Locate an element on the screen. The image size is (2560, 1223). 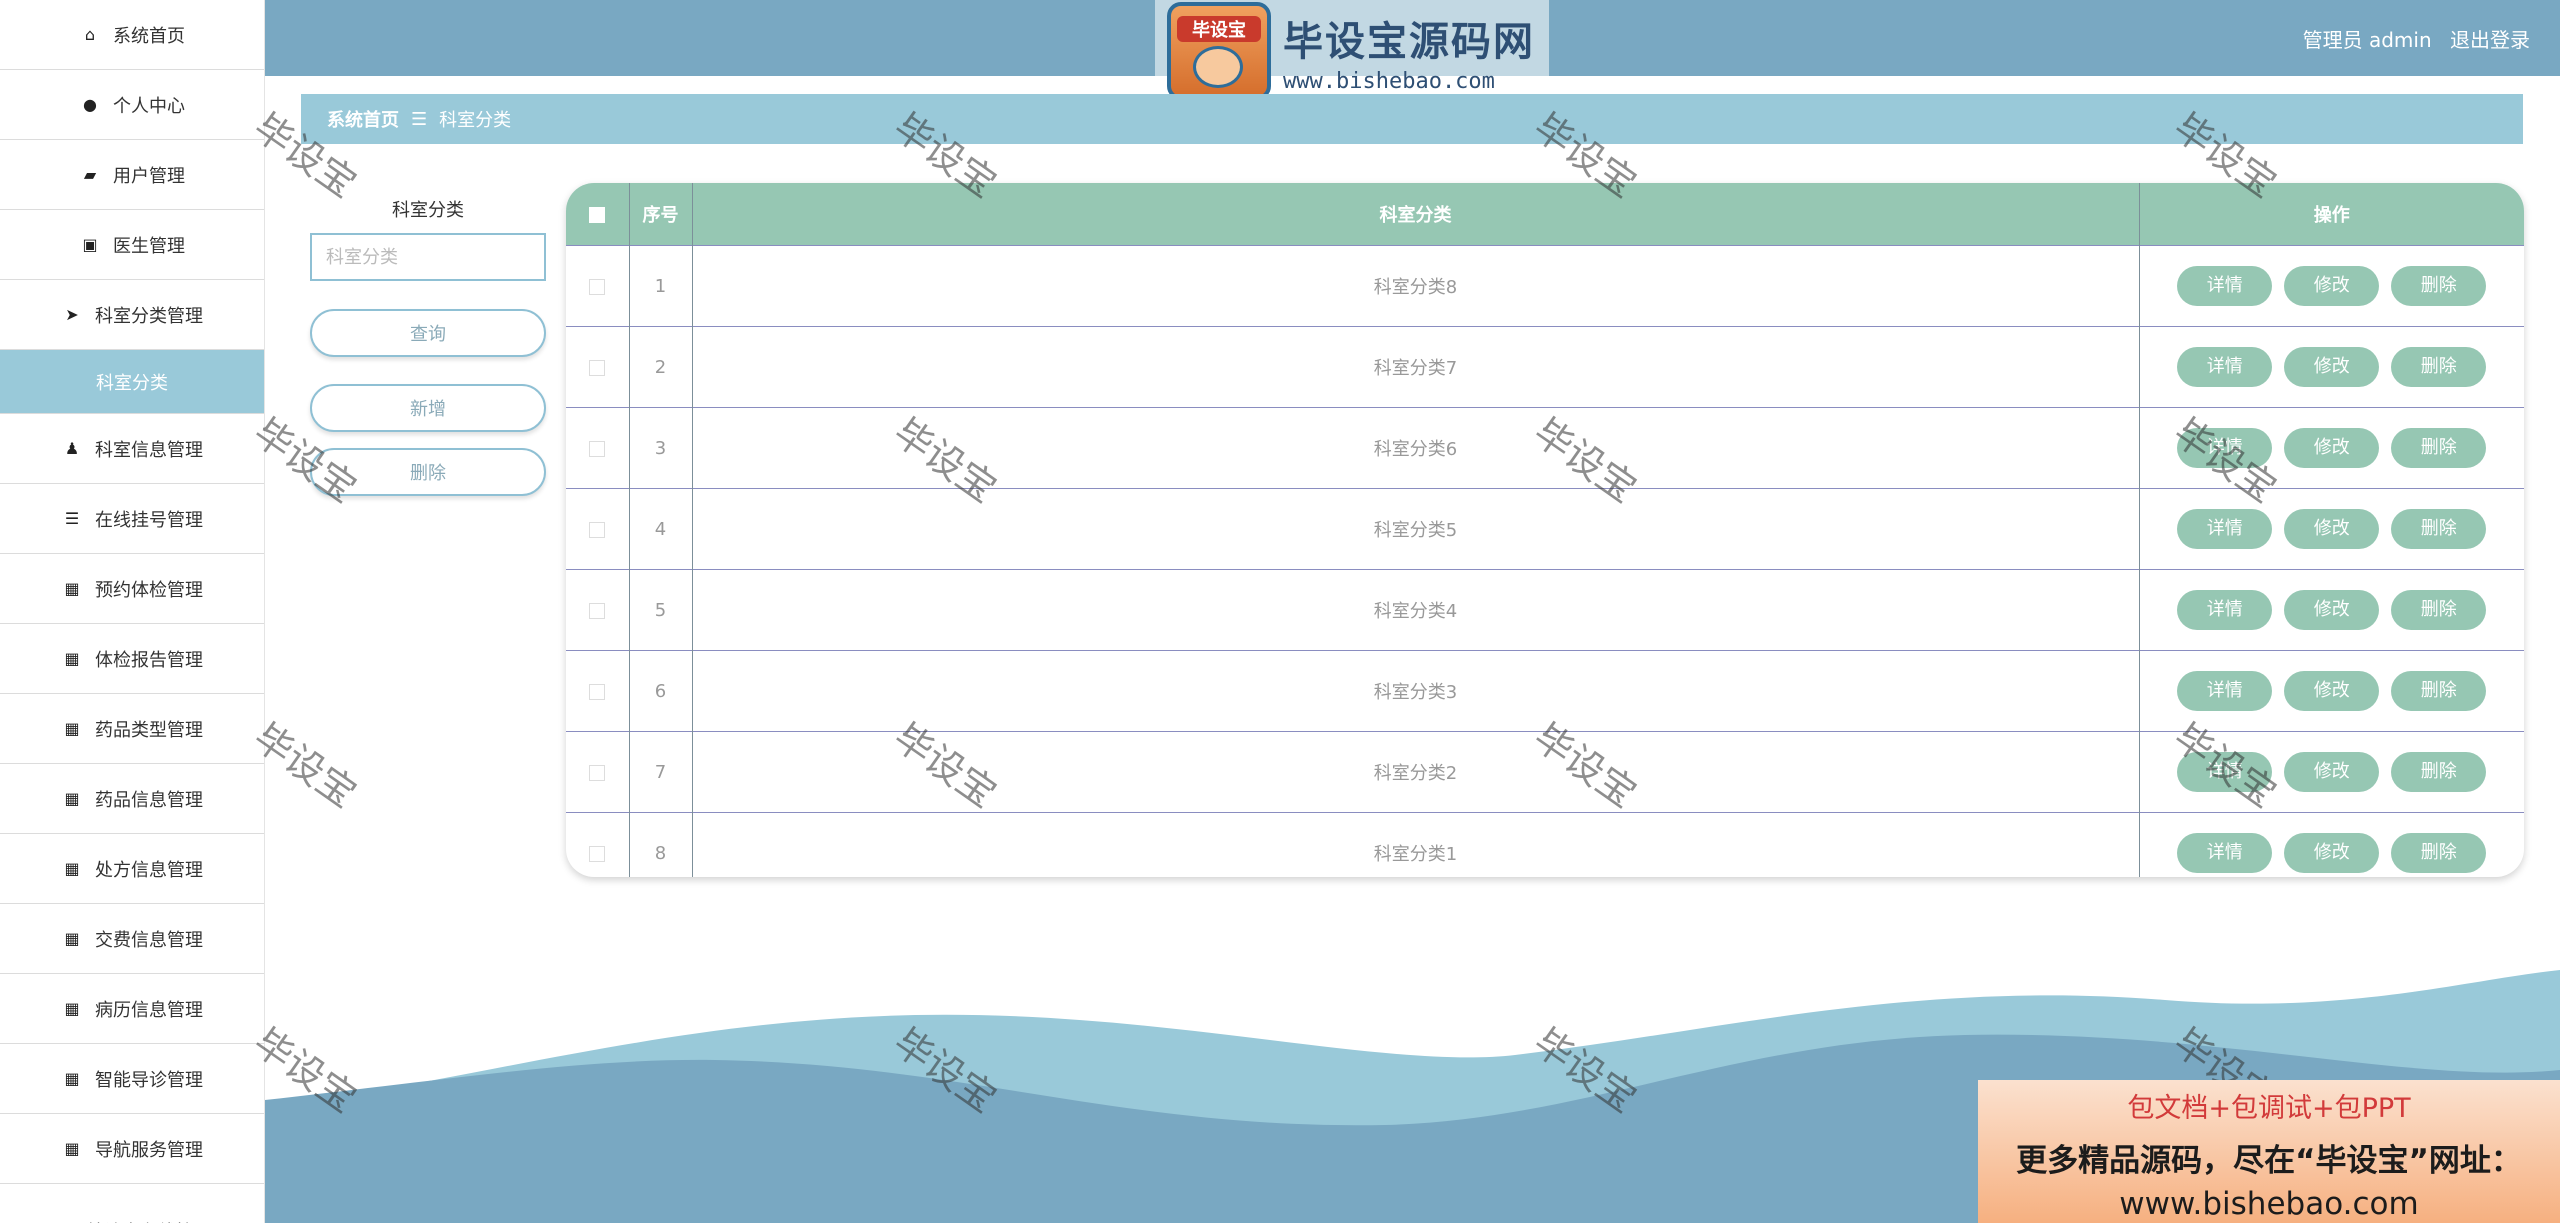
table-header-row: 序号 科室分类 操作 is located at coordinates (1545, 214).